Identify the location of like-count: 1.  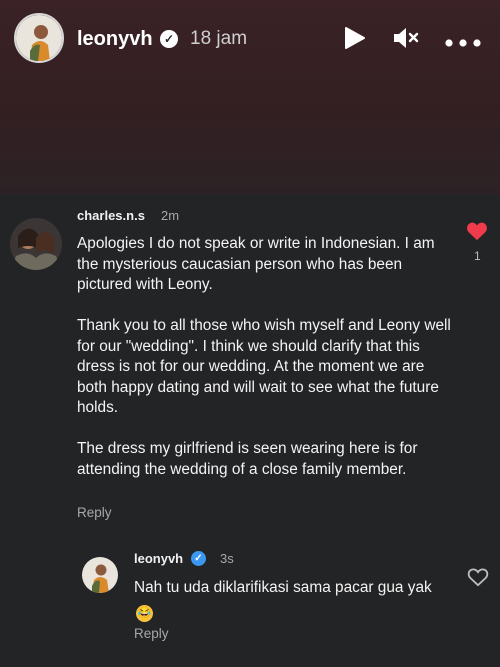
(477, 256).